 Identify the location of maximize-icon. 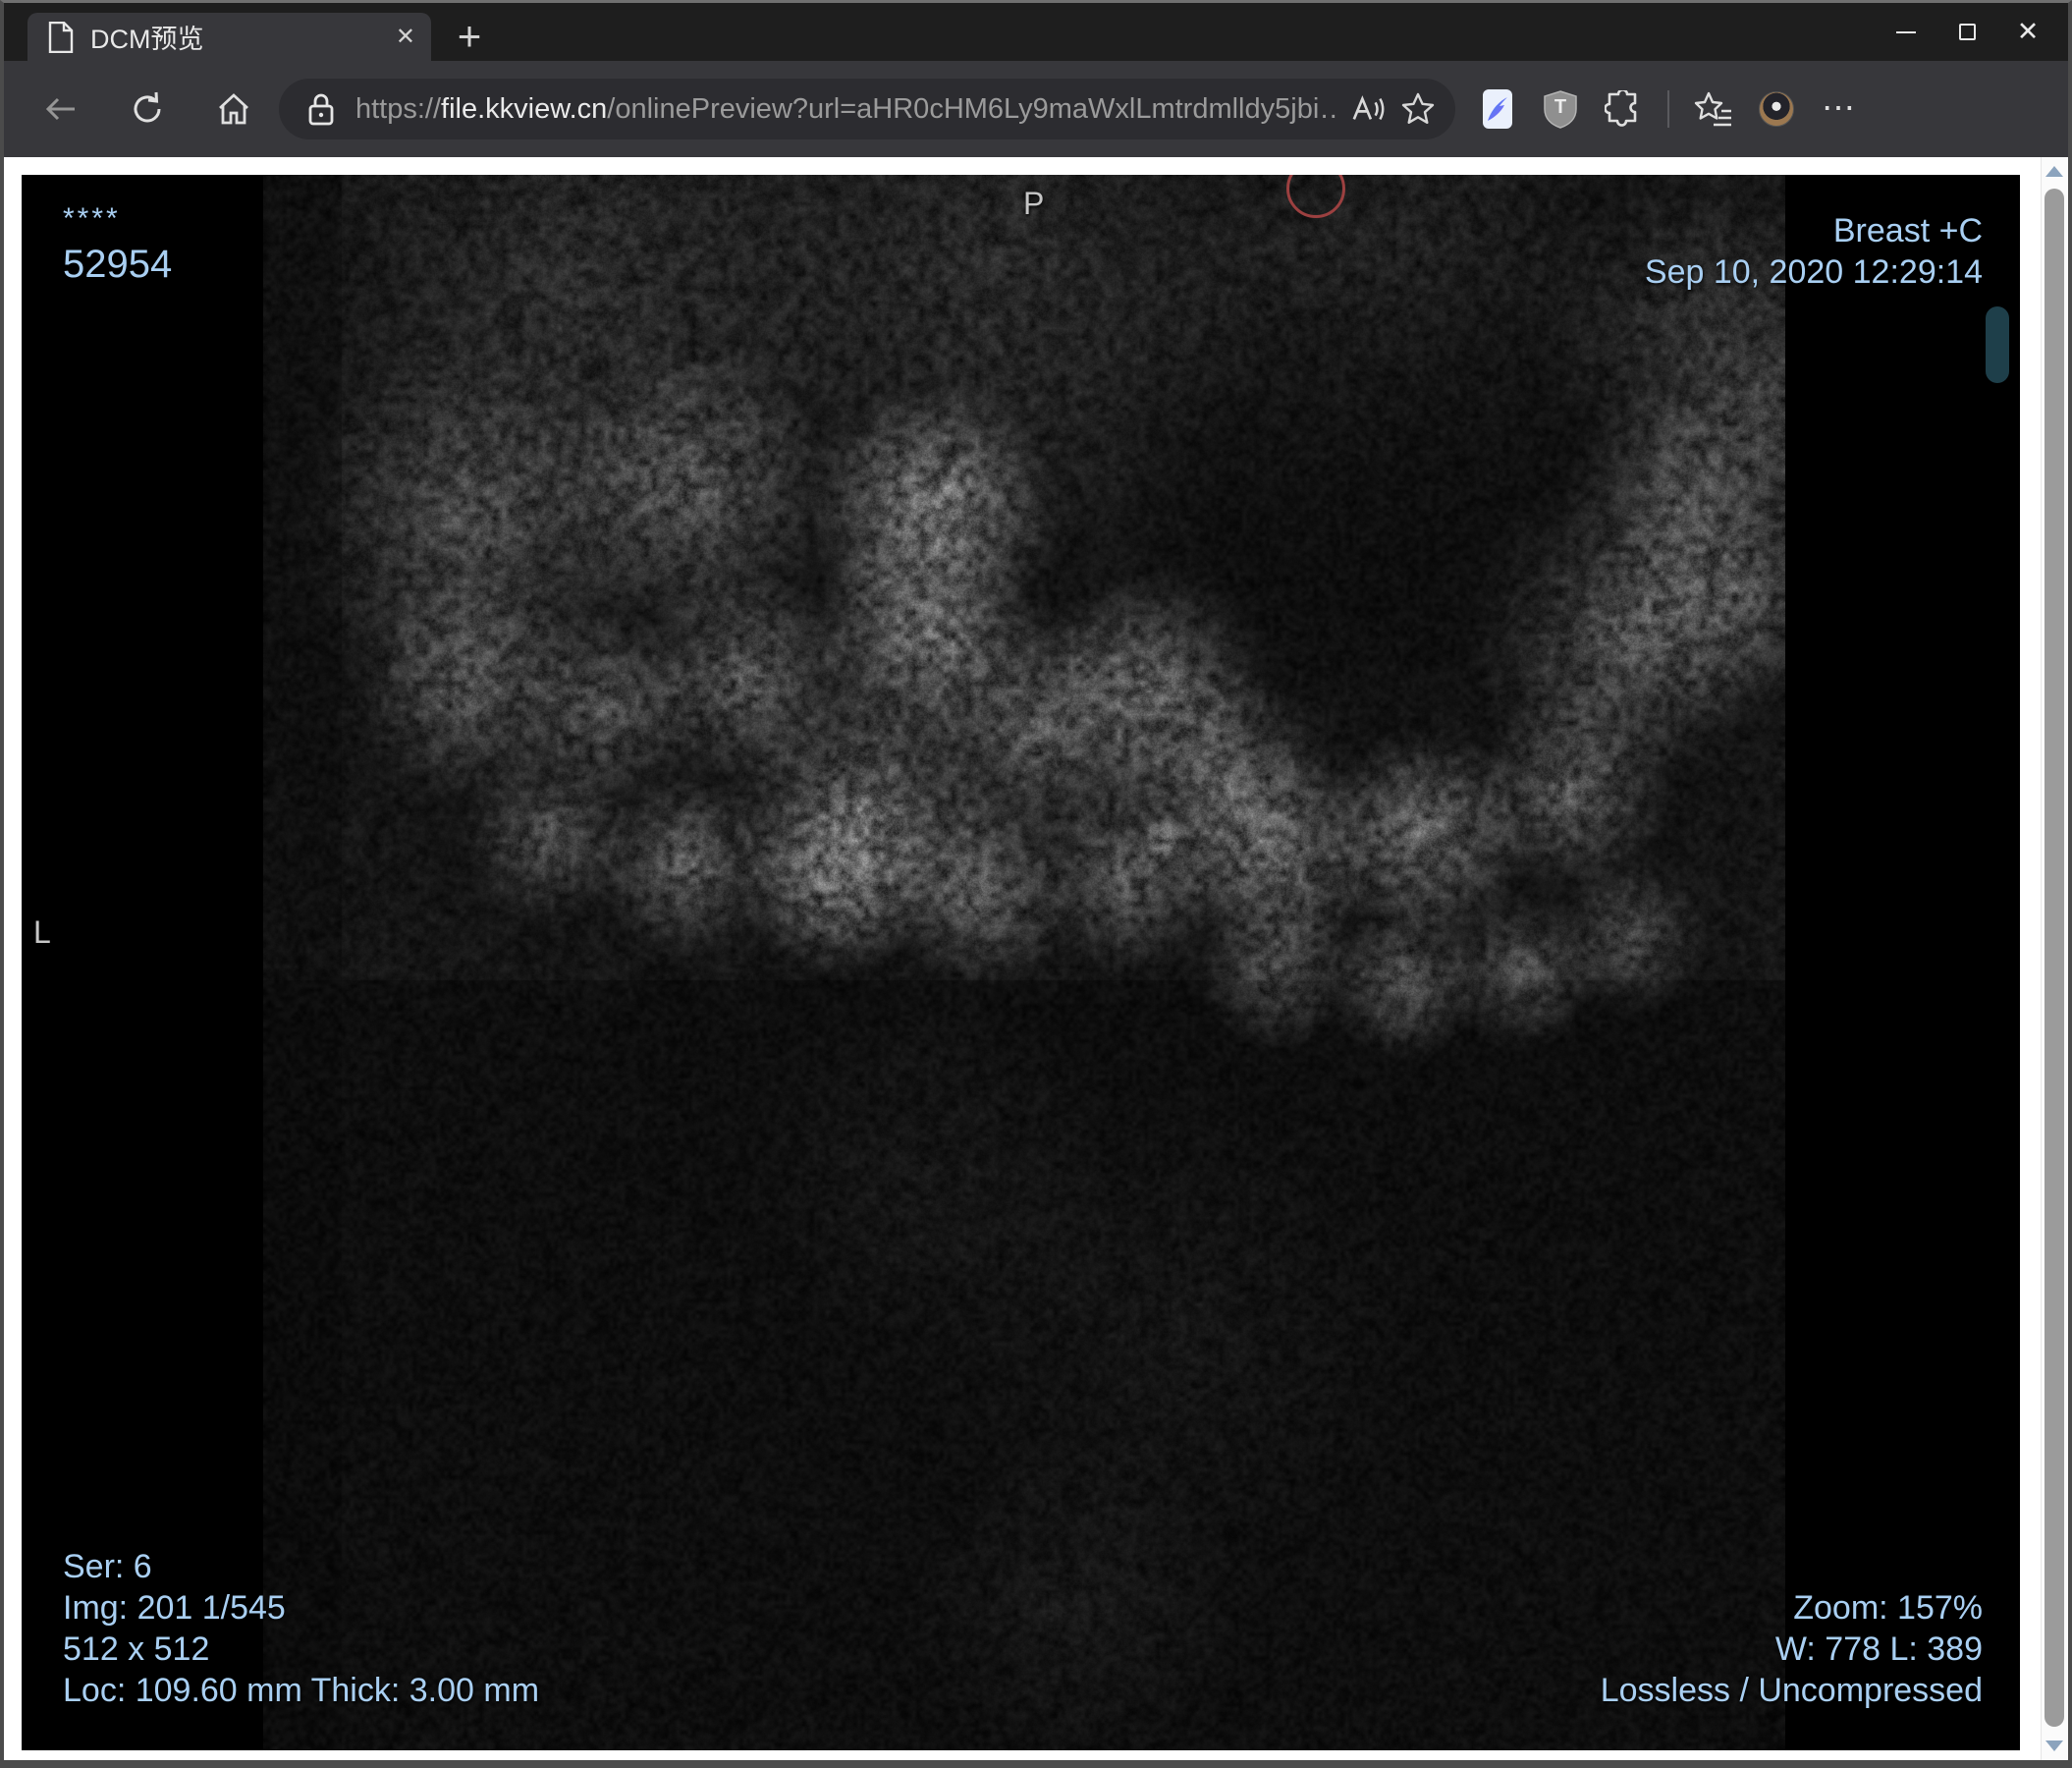
(1967, 32).